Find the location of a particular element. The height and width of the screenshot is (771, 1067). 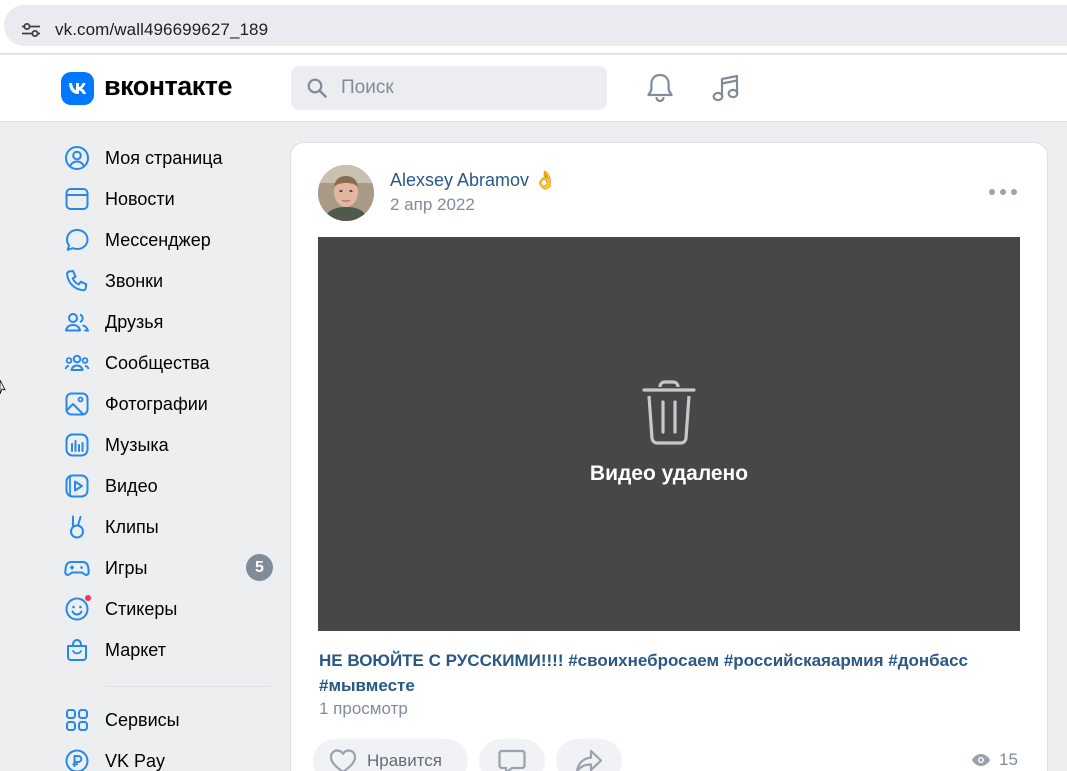

share-button is located at coordinates (589, 755).